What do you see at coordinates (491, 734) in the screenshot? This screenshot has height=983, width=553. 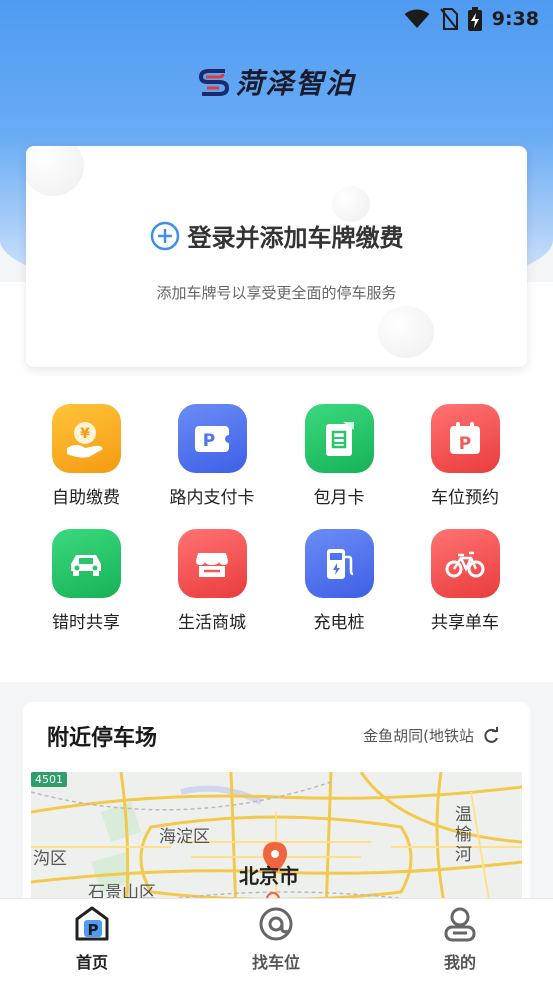 I see `refresh-icon` at bounding box center [491, 734].